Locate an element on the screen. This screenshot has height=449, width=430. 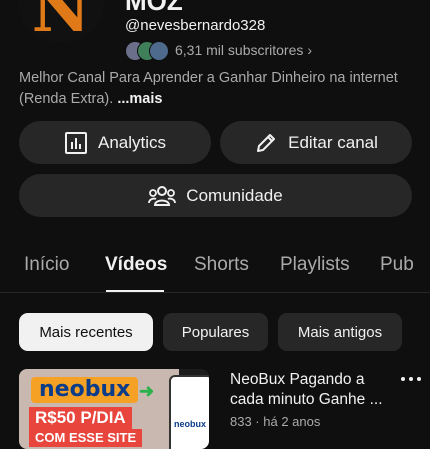
subscriber-count: 6,31 mil subscritores is located at coordinates (239, 50).